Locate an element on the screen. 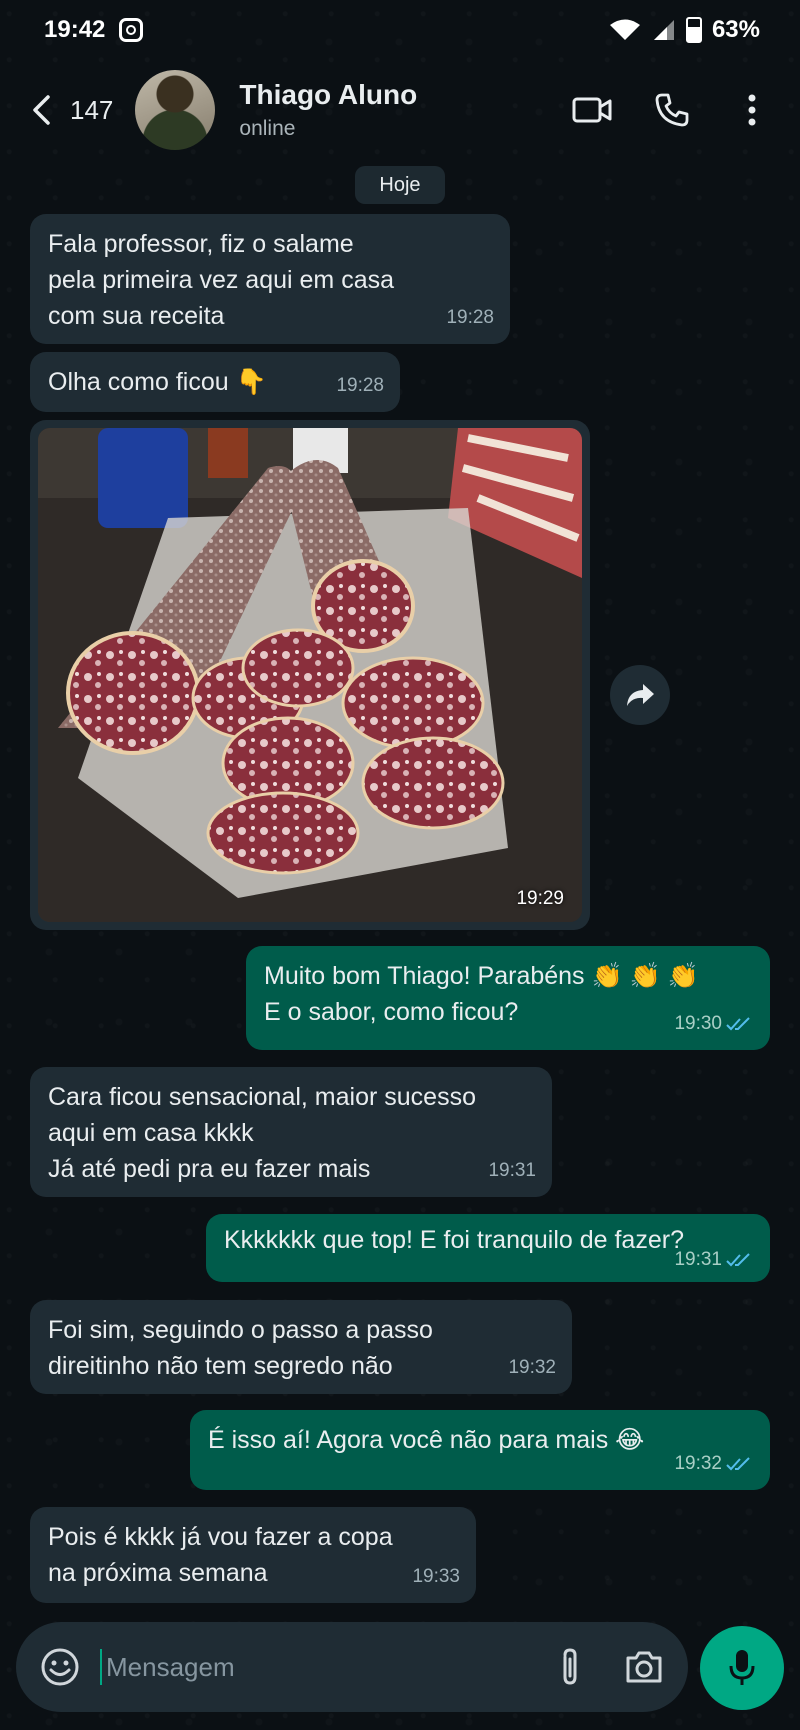  battery-level: 63% is located at coordinates (735, 29).